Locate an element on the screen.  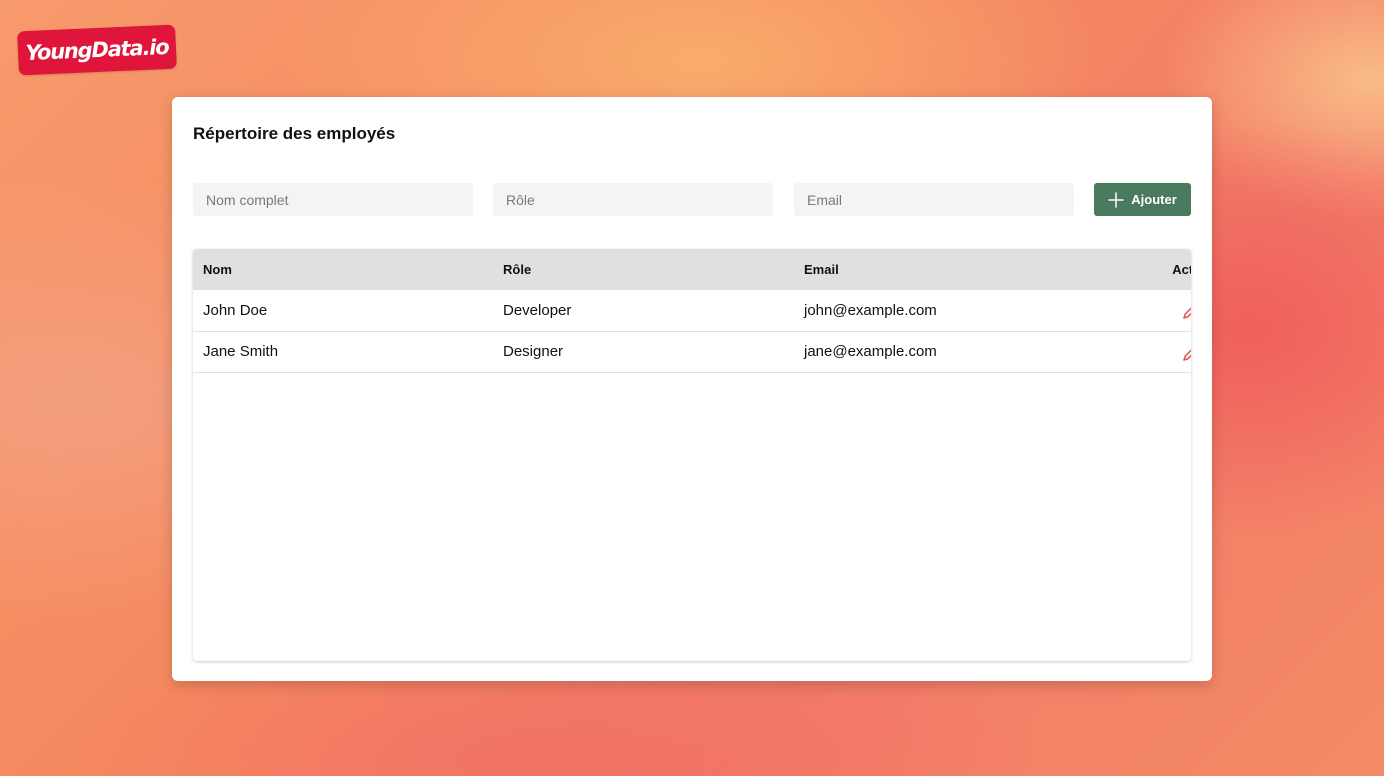
full-name-input is located at coordinates (333, 199).